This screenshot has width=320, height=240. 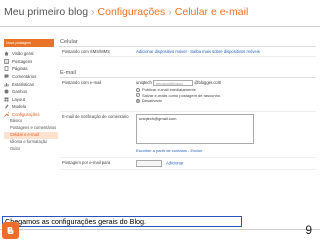 What do you see at coordinates (18, 99) in the screenshot?
I see `sidebar-item-label: Layout` at bounding box center [18, 99].